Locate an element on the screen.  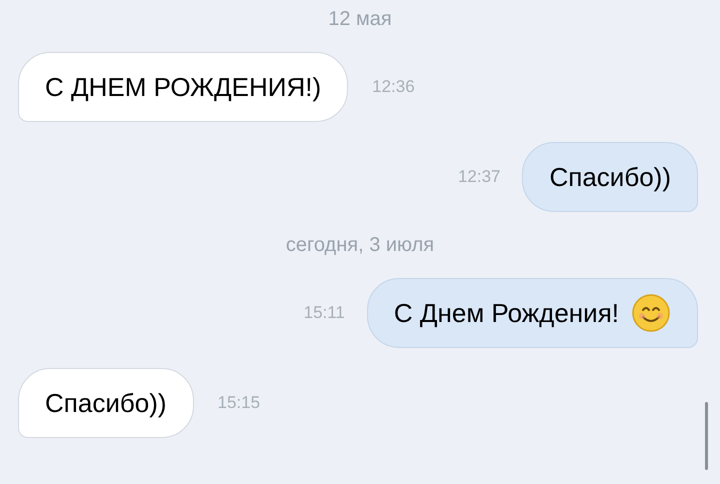
message-time: 12:37 is located at coordinates (479, 177).